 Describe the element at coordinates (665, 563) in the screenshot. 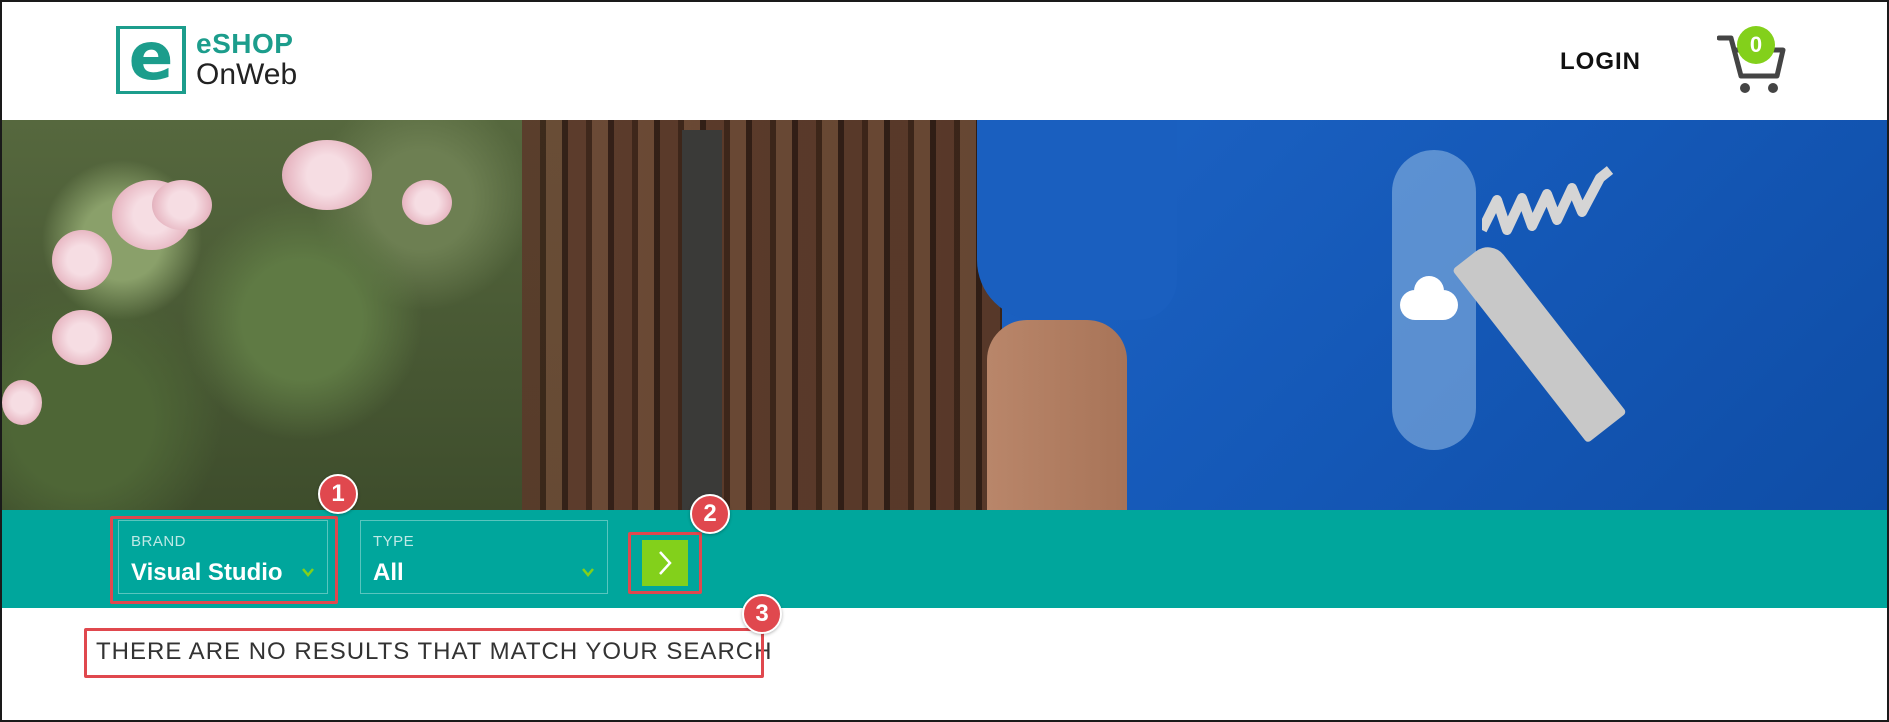

I see `annotation-box-apply` at that location.